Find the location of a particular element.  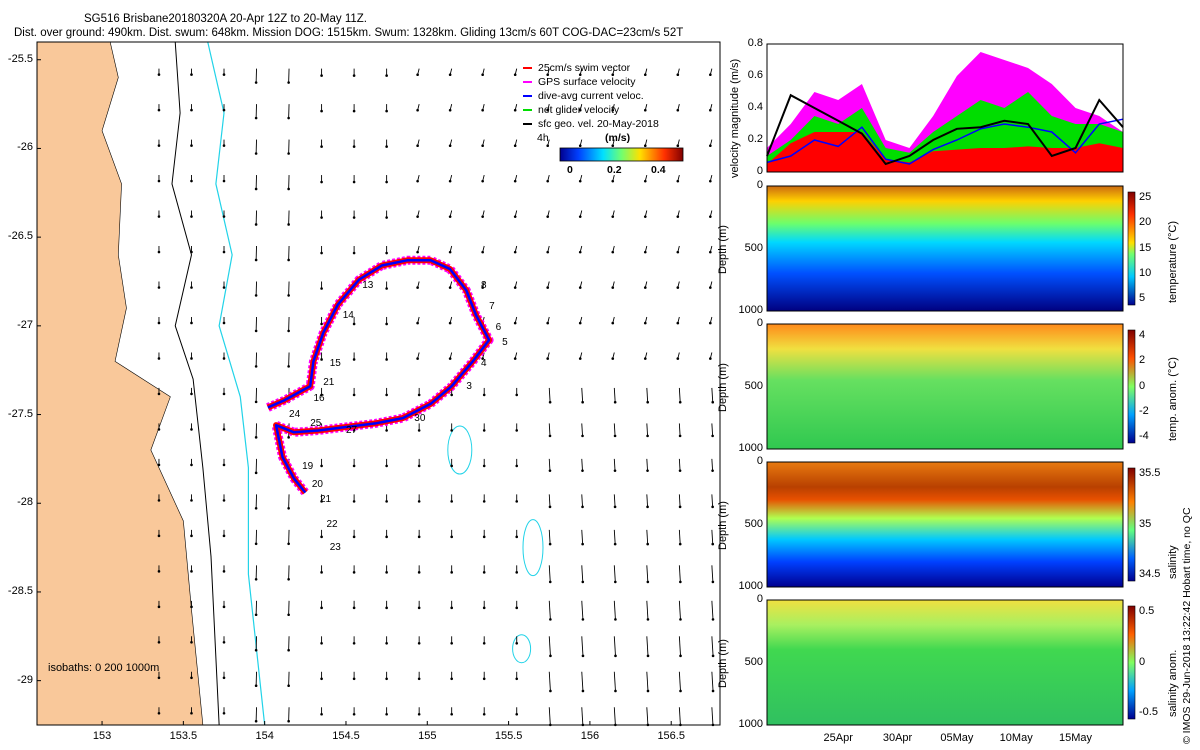

colorbar-tick-2-0: 35.5 is located at coordinates (1150, 473).